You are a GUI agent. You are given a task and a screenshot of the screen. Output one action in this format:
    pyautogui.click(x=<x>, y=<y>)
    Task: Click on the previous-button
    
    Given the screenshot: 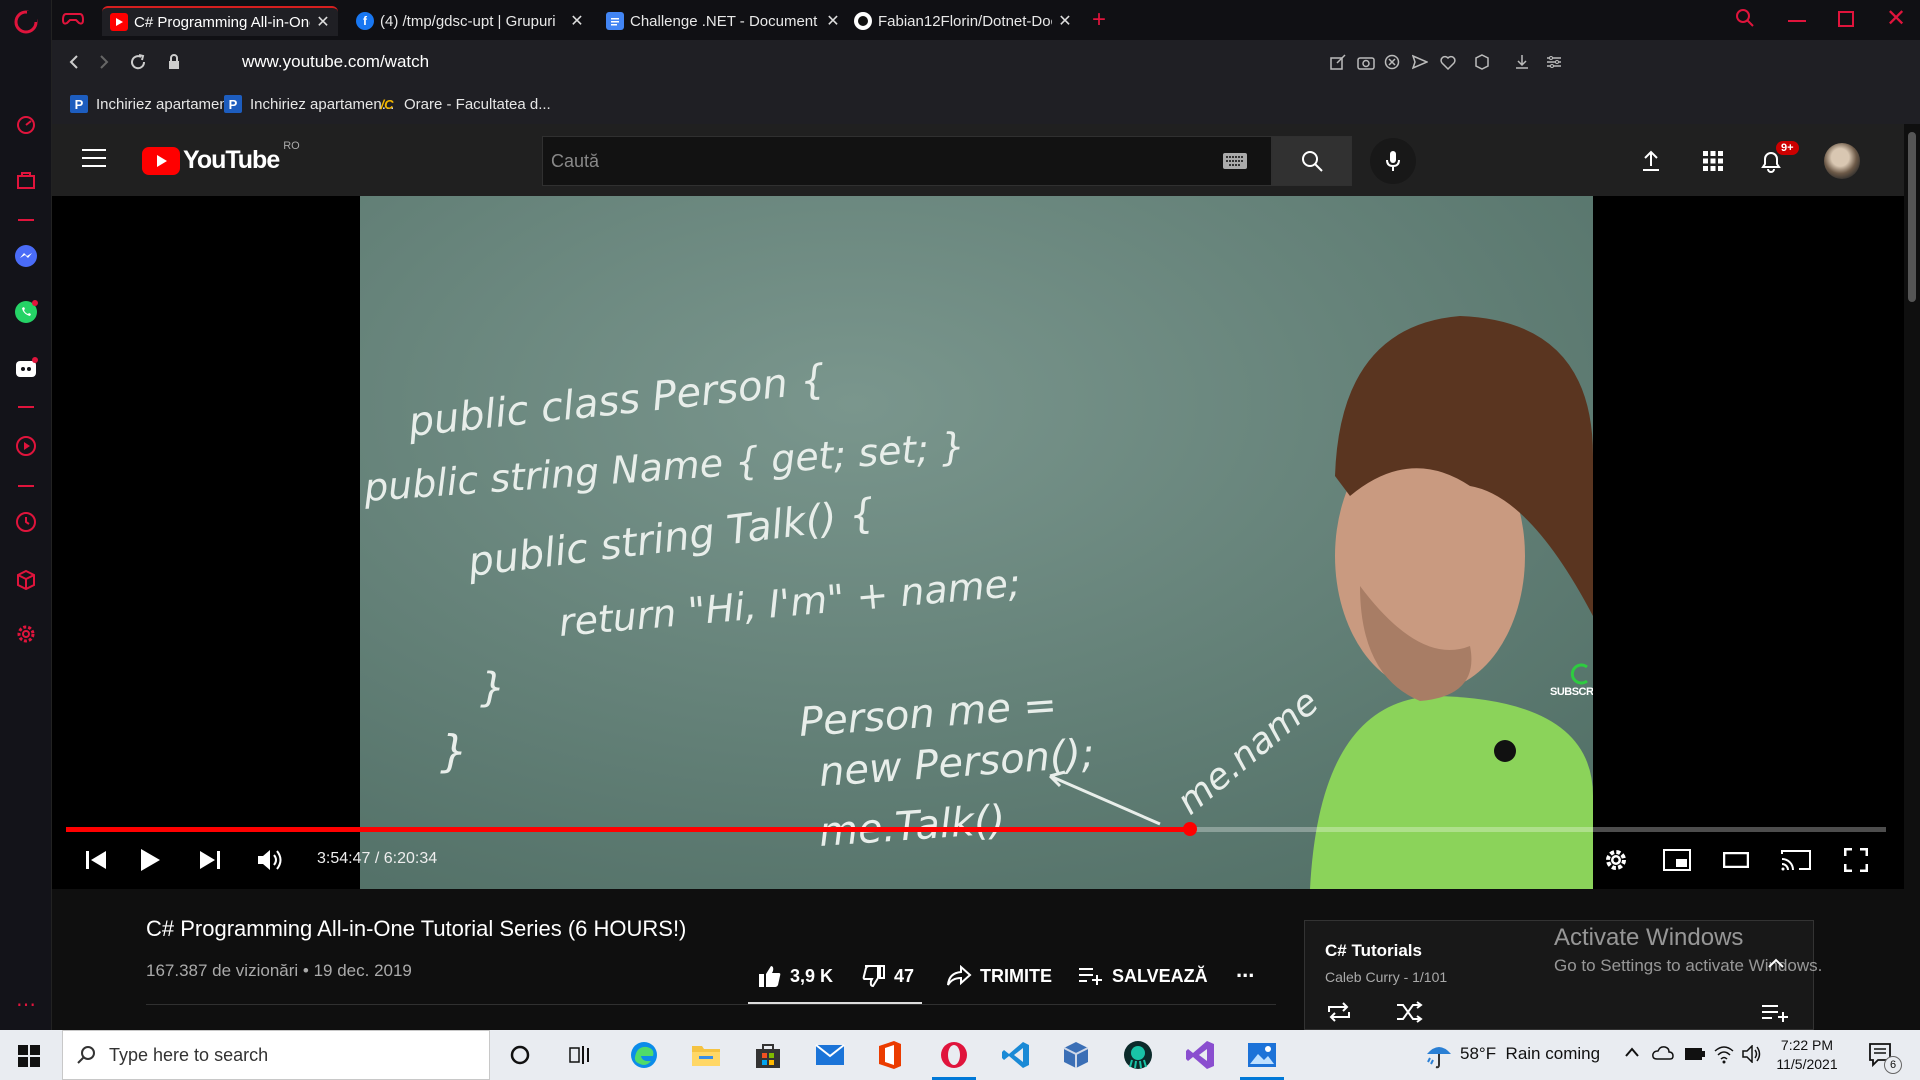 What is the action you would take?
    pyautogui.click(x=96, y=860)
    